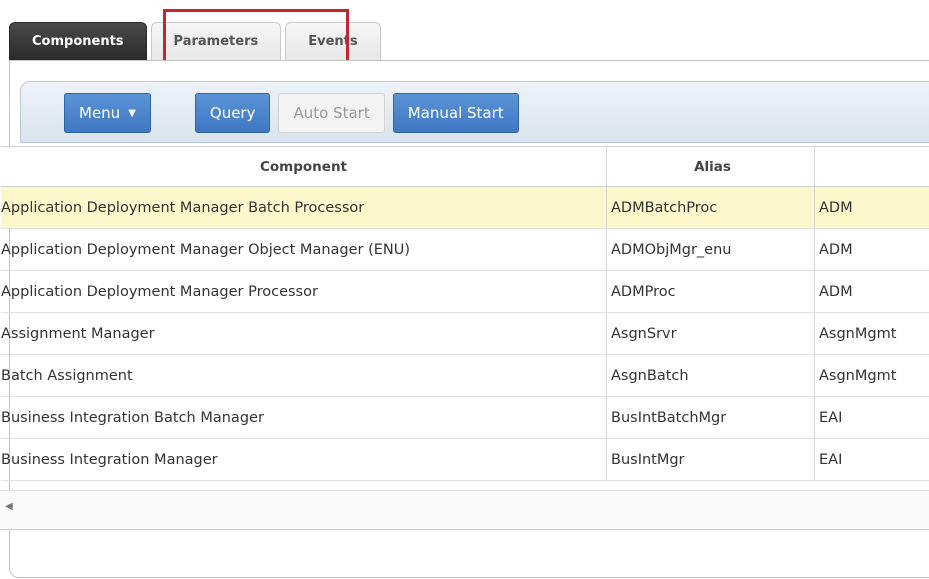  What do you see at coordinates (9, 506) in the screenshot?
I see `scroll-left-arrow-icon: ◀` at bounding box center [9, 506].